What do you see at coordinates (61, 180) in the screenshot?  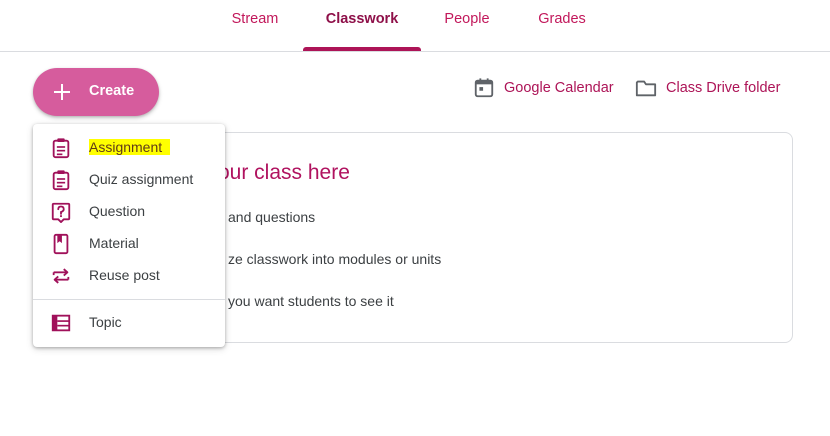 I see `quiz-assignment-icon` at bounding box center [61, 180].